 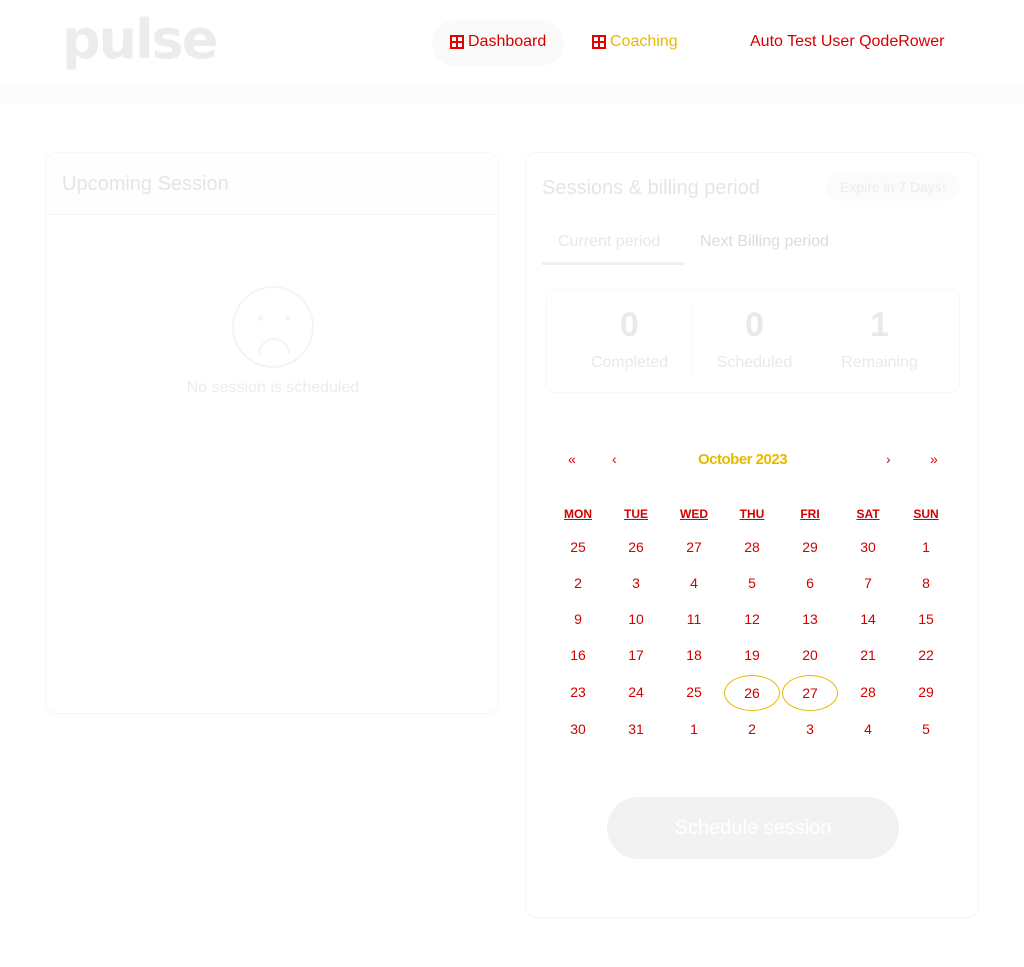 I want to click on calendar-day-highlighted: 26, so click(x=752, y=693).